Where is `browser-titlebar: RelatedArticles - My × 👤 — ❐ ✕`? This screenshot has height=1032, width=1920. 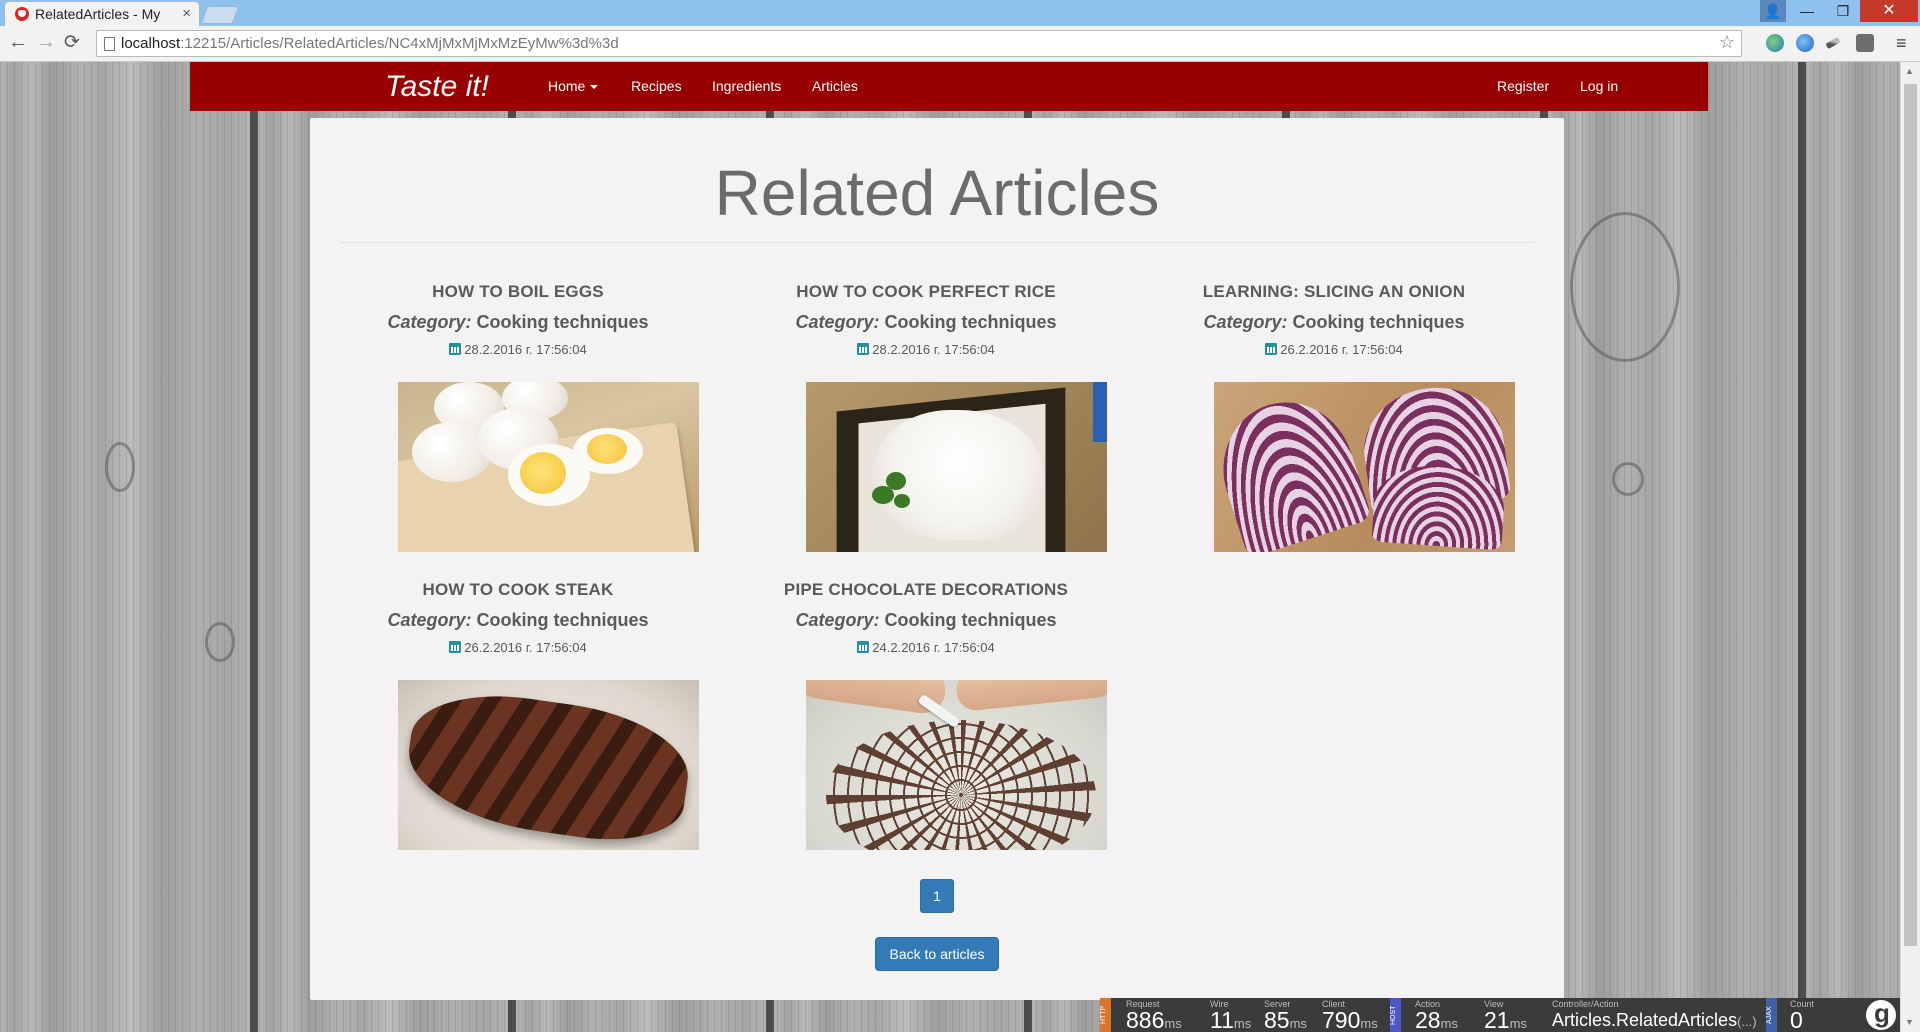 browser-titlebar: RelatedArticles - My × 👤 — ❐ ✕ is located at coordinates (960, 13).